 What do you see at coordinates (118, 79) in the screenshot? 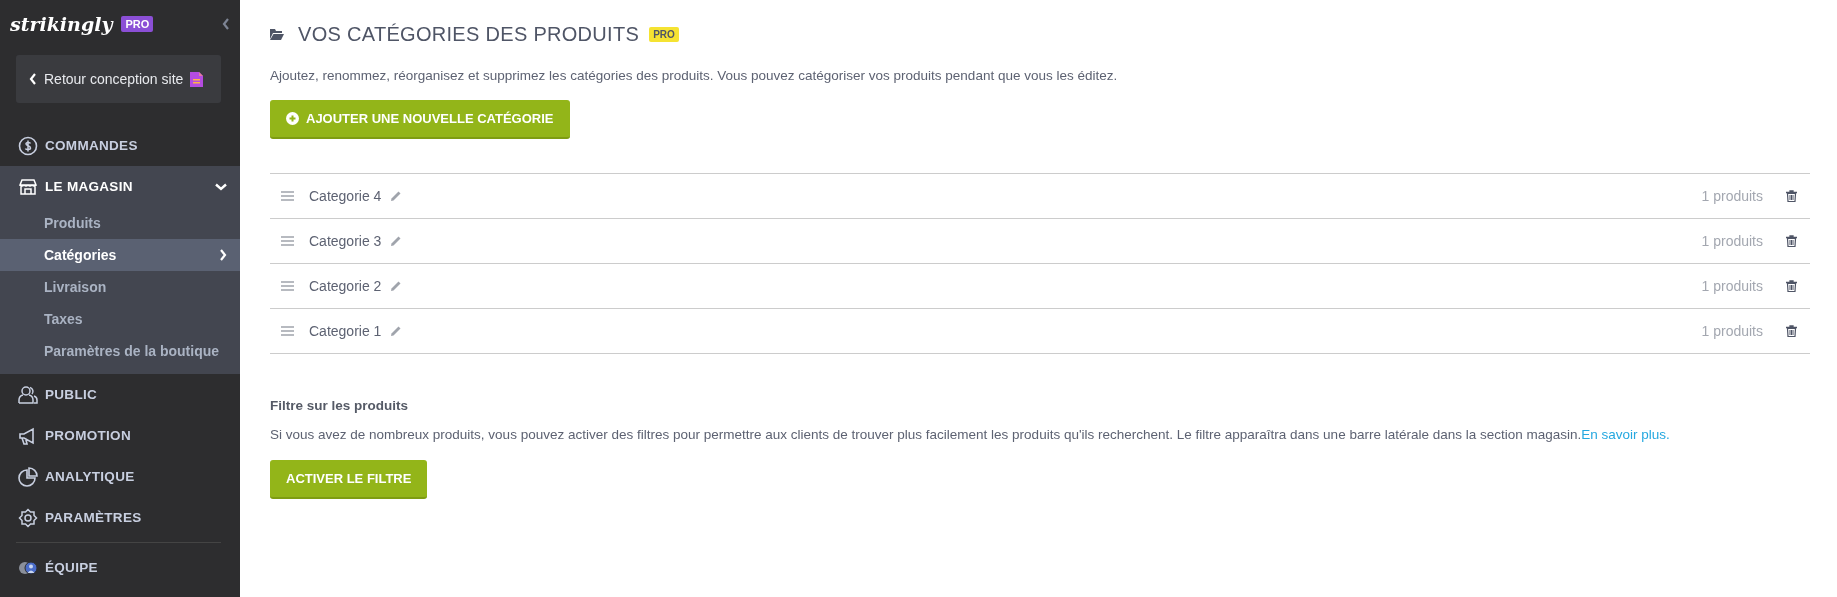
I see `back-button: Retour conception site` at bounding box center [118, 79].